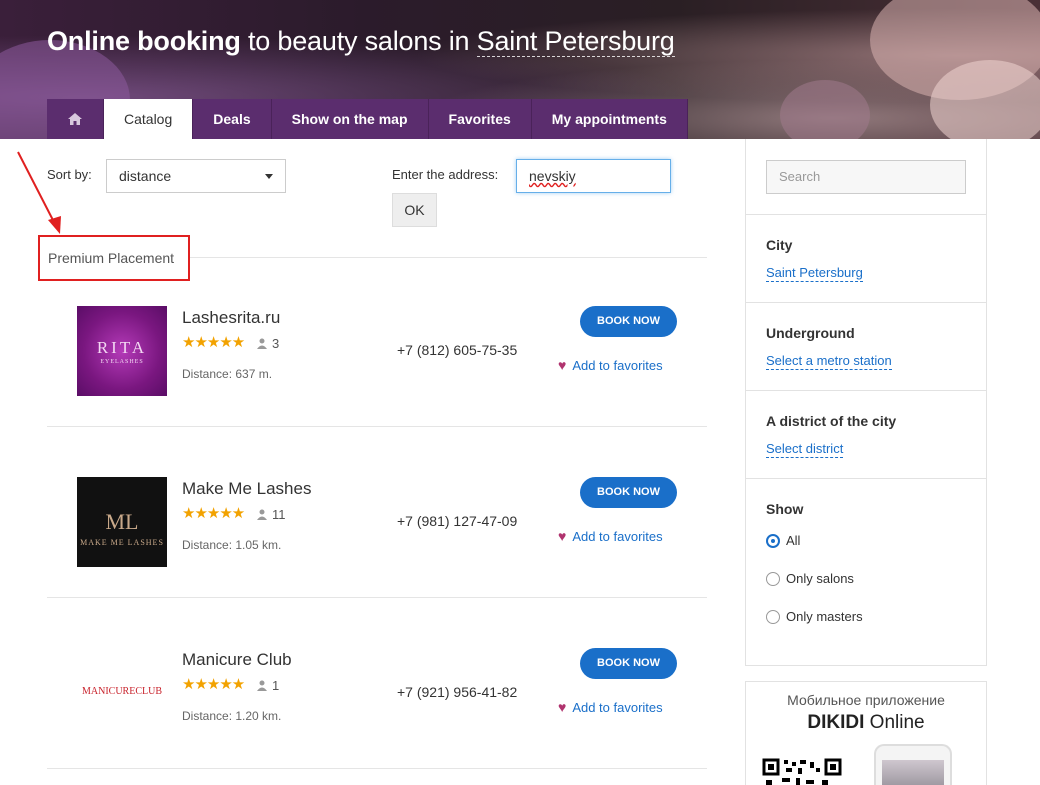 Image resolution: width=1040 pixels, height=785 pixels. Describe the element at coordinates (831, 421) in the screenshot. I see `district-heading: A district of the city` at that location.